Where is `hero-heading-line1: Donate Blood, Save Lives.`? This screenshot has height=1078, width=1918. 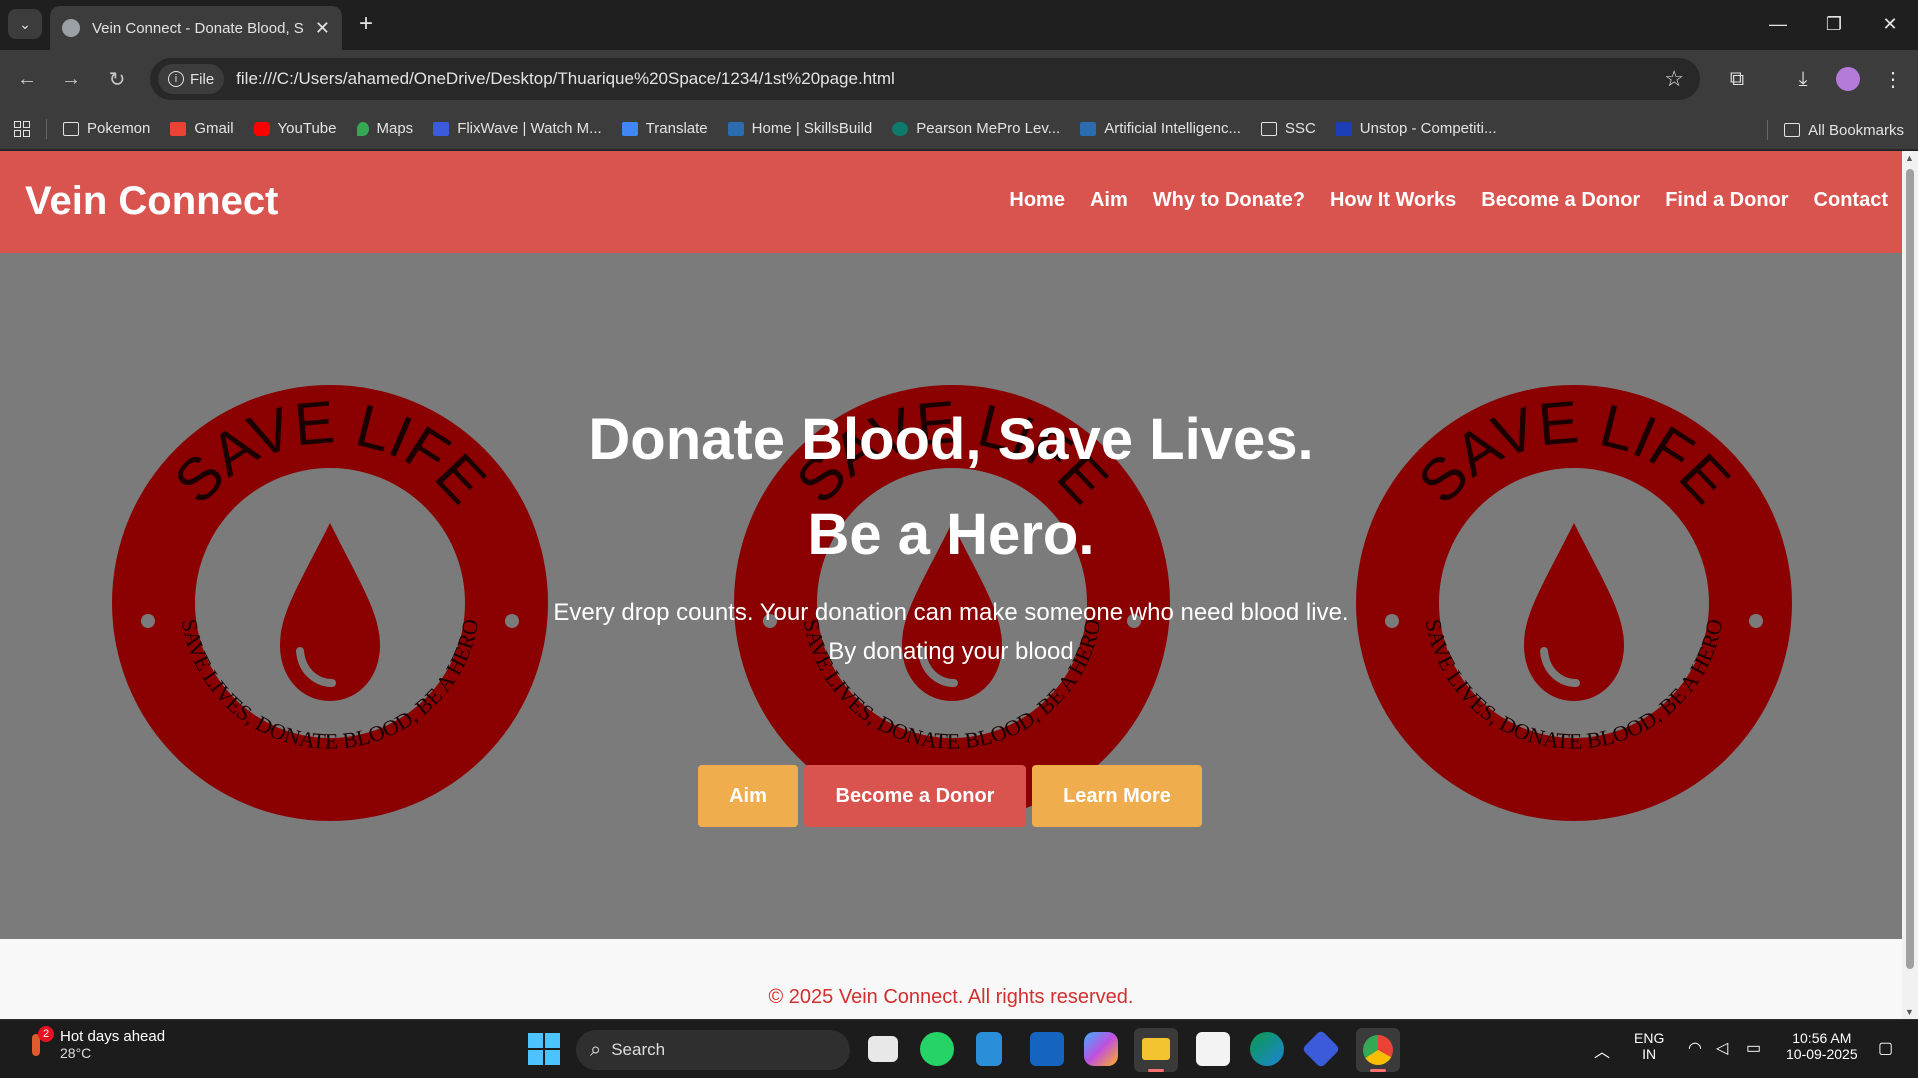 hero-heading-line1: Donate Blood, Save Lives. is located at coordinates (951, 439).